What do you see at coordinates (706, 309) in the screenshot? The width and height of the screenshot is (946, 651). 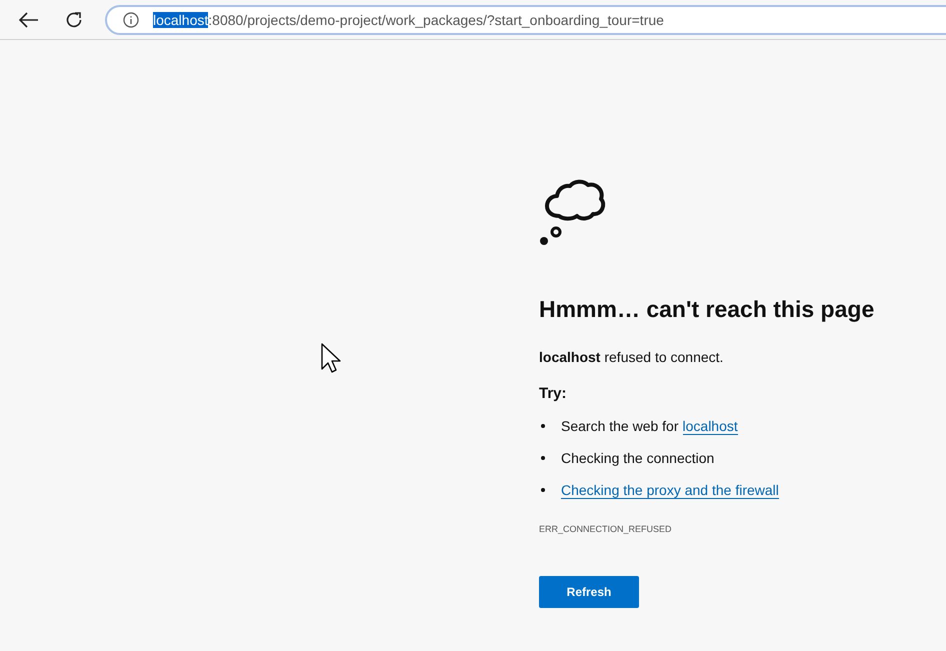 I see `error-title: Hmmm… can't reach this page` at bounding box center [706, 309].